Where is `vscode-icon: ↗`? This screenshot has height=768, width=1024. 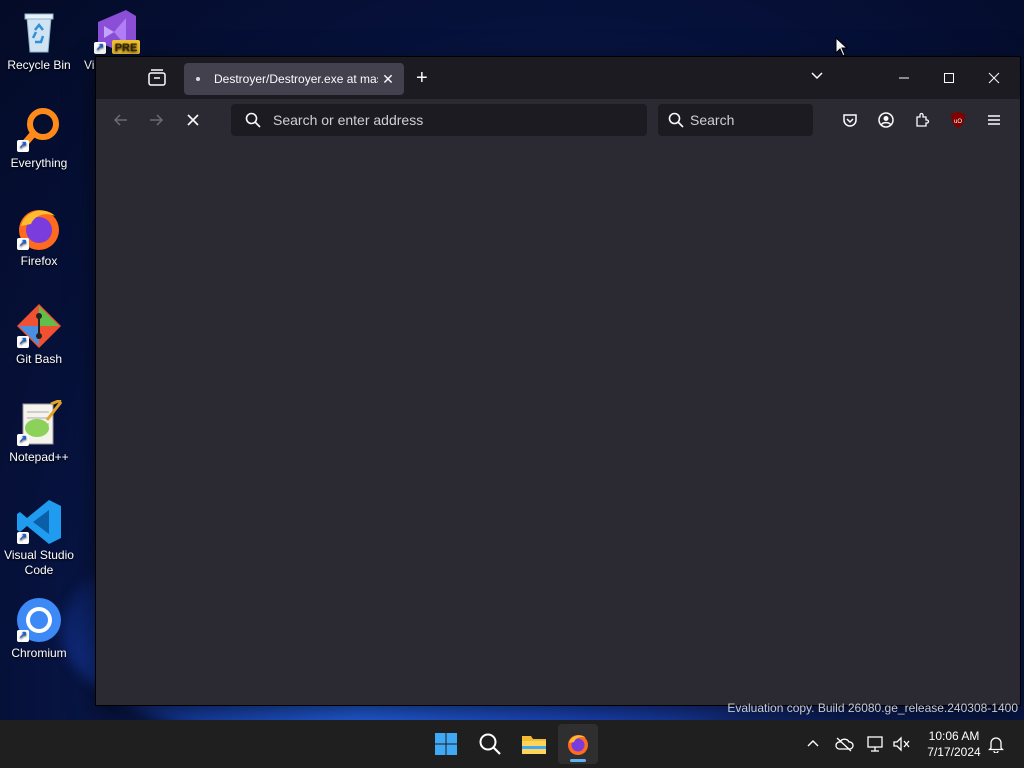
vscode-icon: ↗ is located at coordinates (39, 522).